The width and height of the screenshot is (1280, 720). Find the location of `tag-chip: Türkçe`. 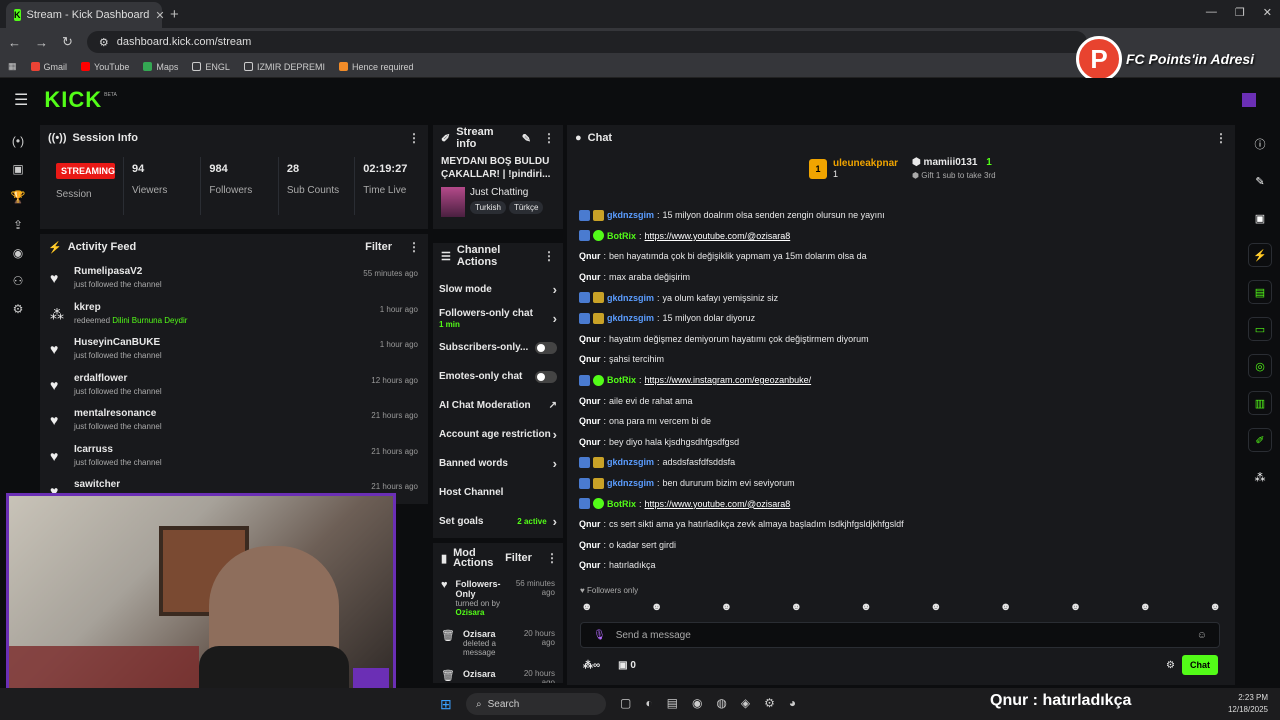

tag-chip: Türkçe is located at coordinates (526, 207).